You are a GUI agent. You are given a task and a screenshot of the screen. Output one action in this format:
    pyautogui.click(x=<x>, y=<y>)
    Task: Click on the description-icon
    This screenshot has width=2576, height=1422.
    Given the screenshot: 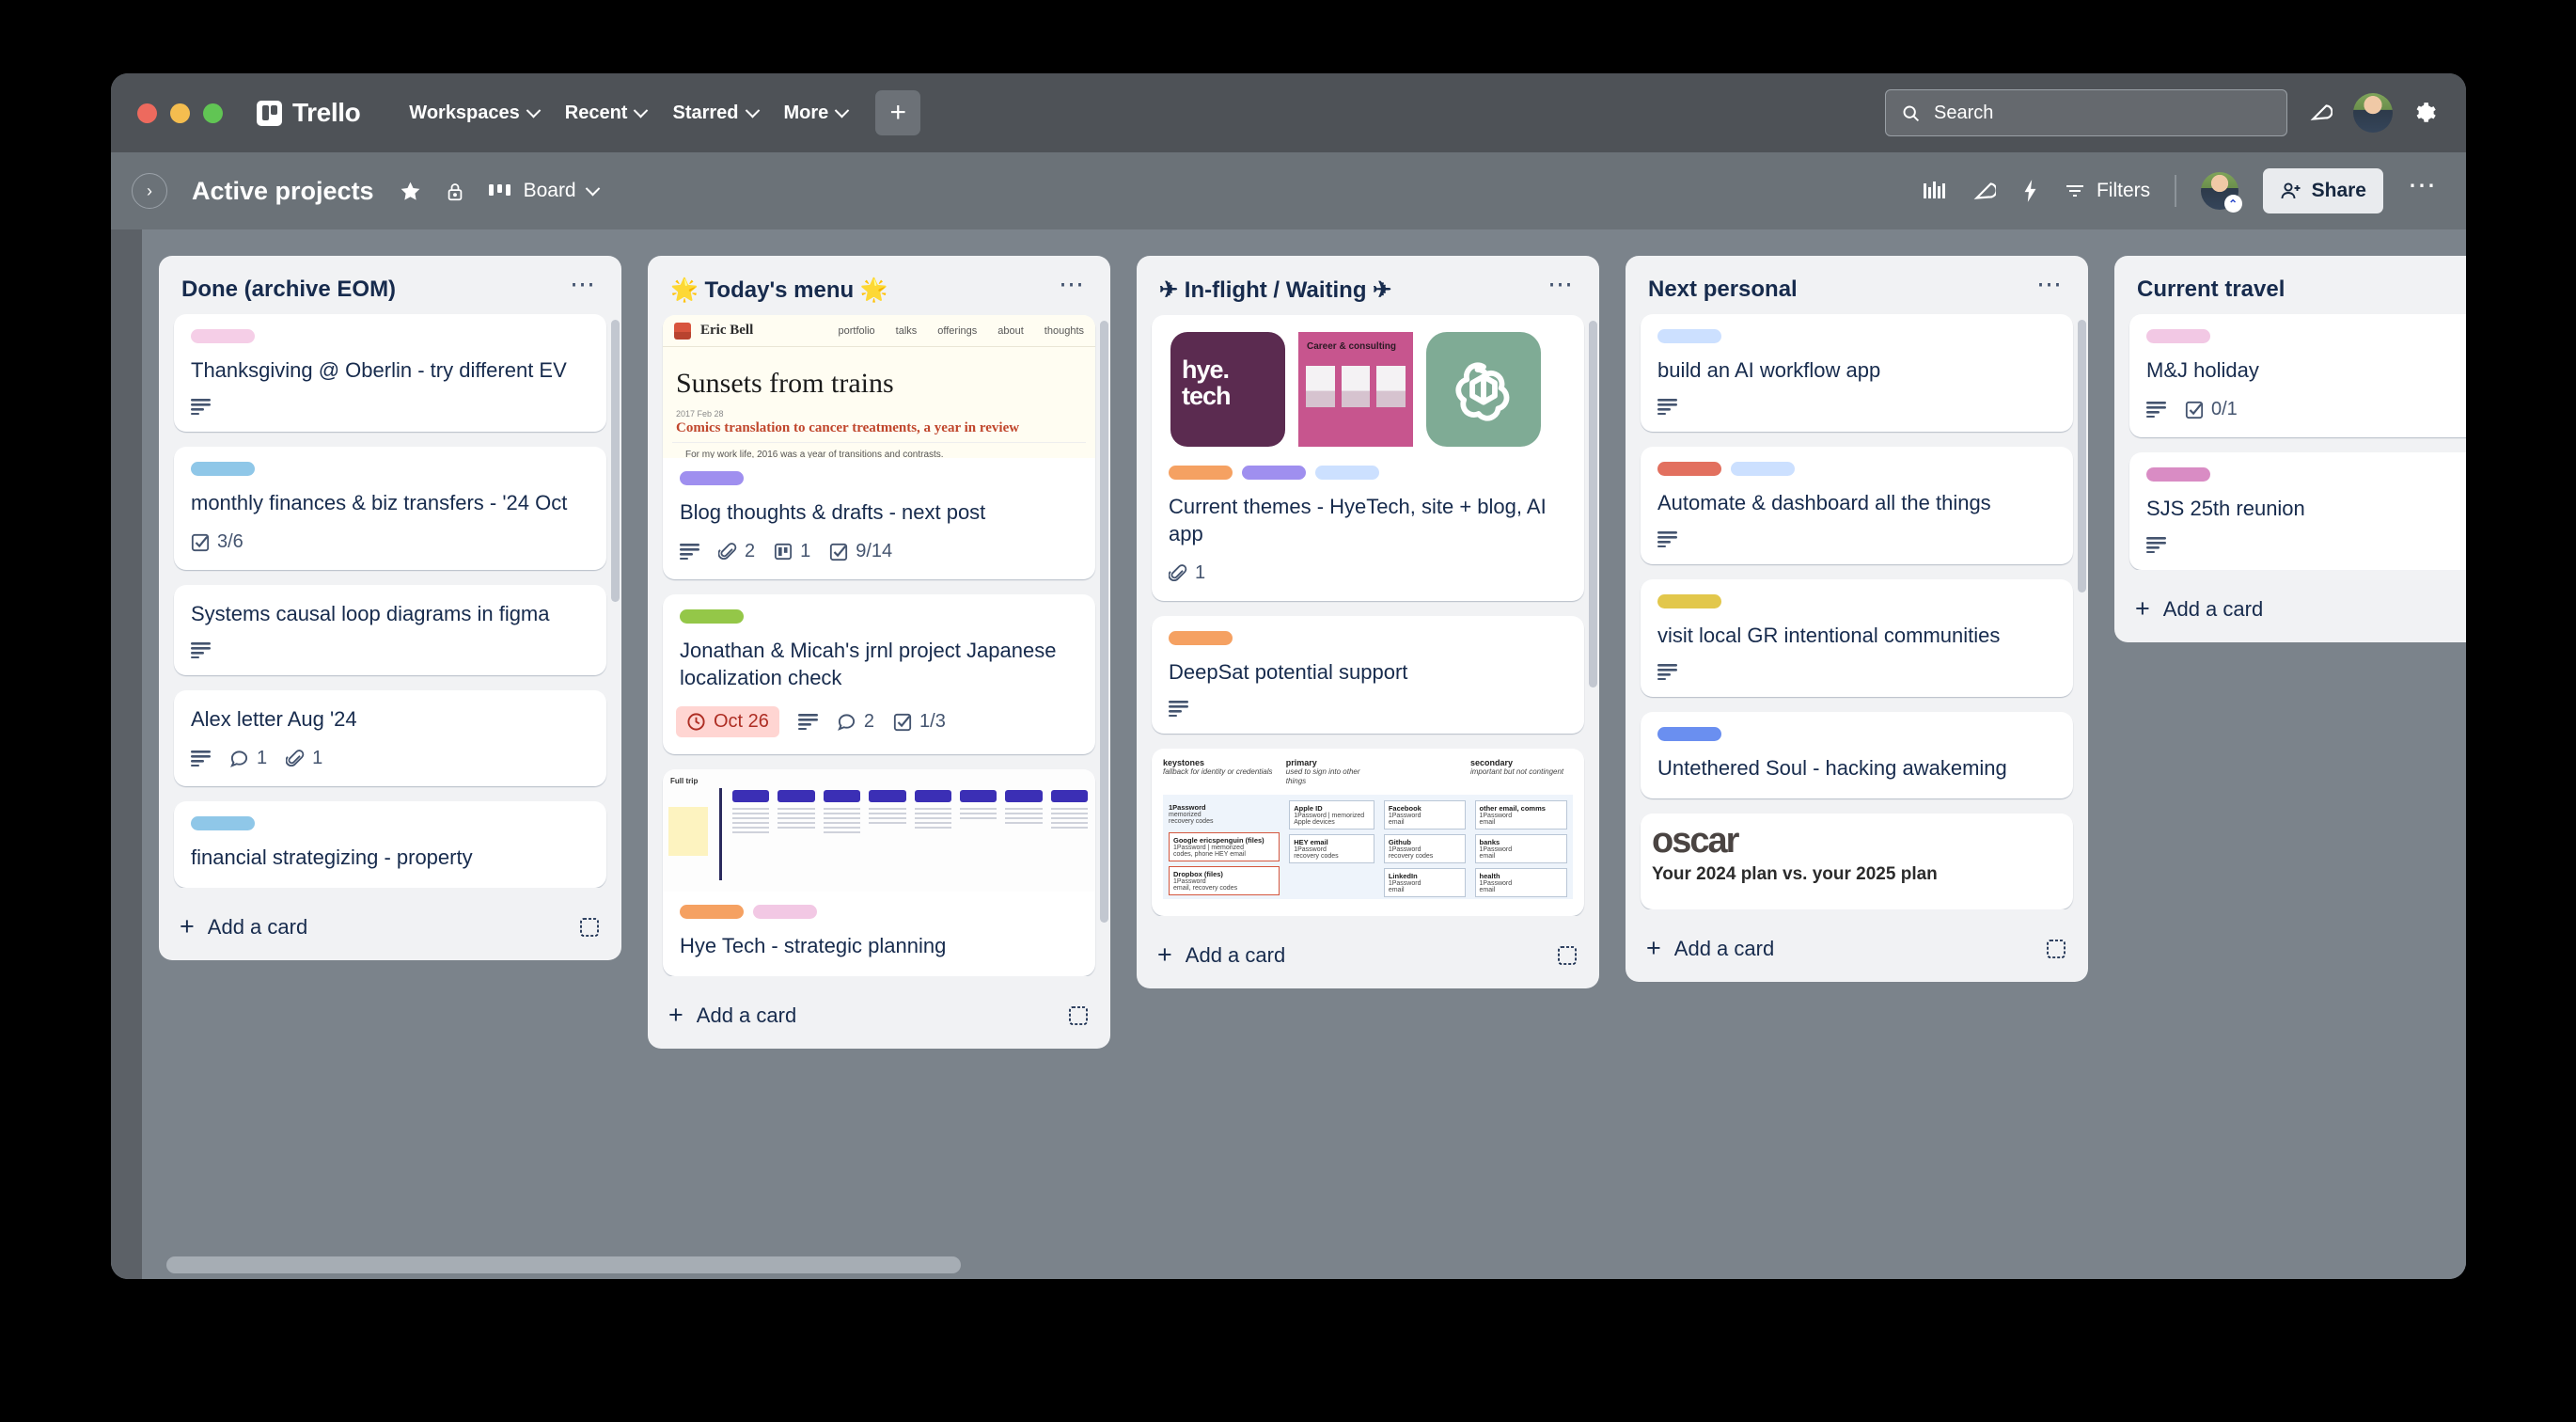 What is the action you would take?
    pyautogui.click(x=690, y=552)
    